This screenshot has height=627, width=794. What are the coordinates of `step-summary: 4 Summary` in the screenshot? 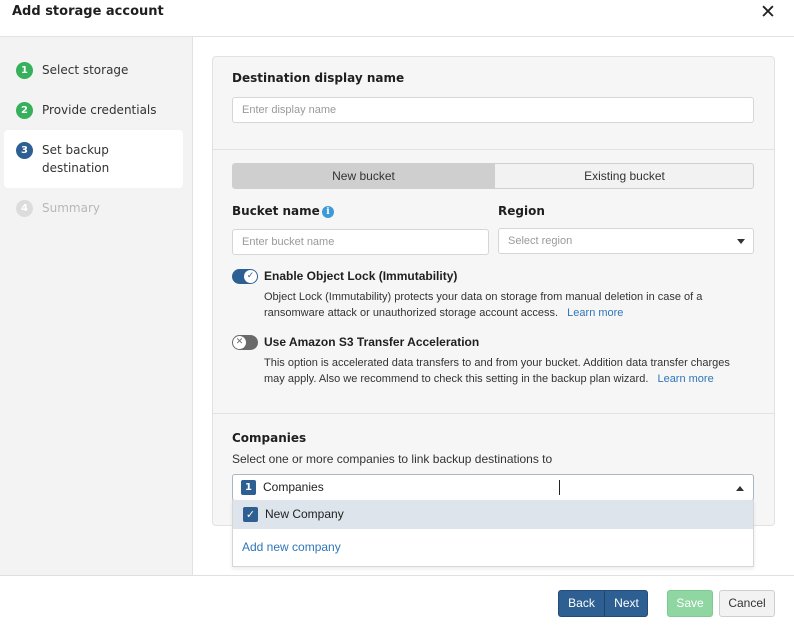 It's located at (93, 210).